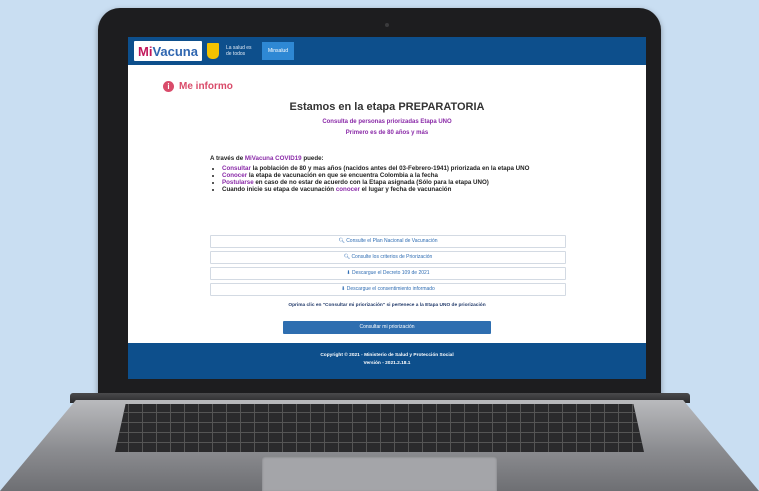  I want to click on section-heading: i Me informo, so click(198, 86).